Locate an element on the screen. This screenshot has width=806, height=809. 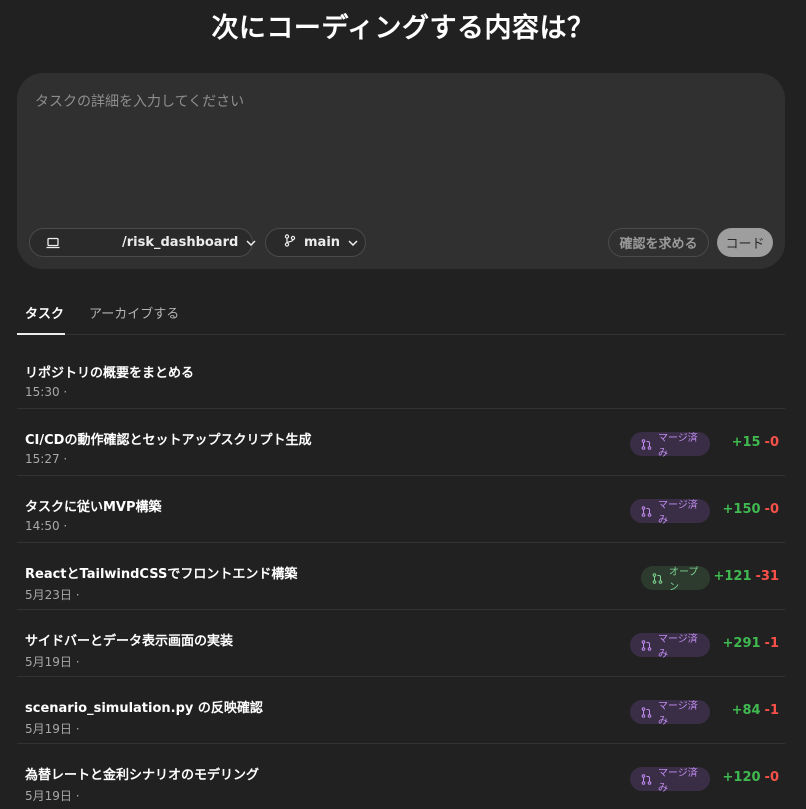
status-label: オープン is located at coordinates (684, 580).